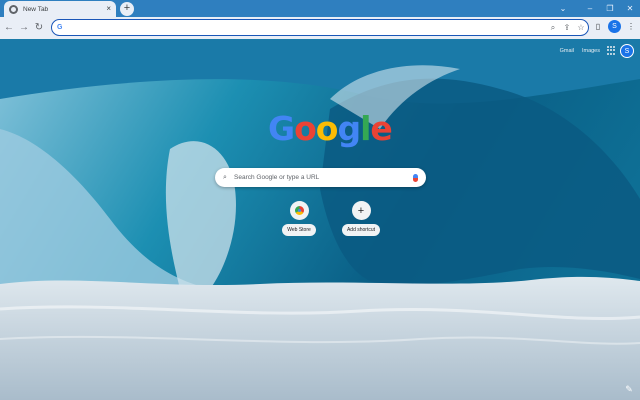  I want to click on share-icon: ⇪, so click(567, 27).